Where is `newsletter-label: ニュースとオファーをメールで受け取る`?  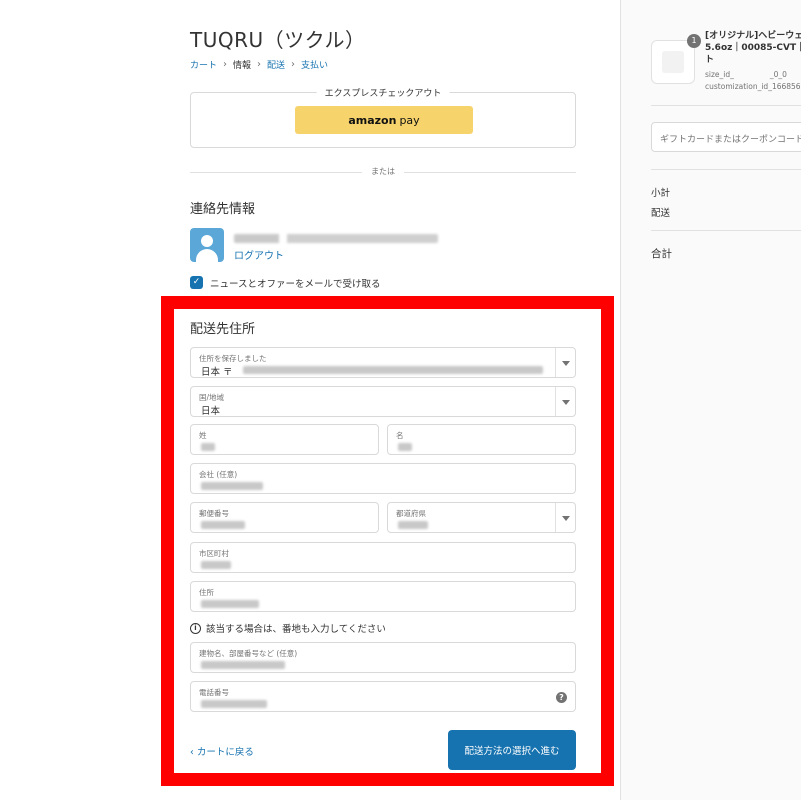
newsletter-label: ニュースとオファーをメールで受け取る is located at coordinates (295, 284).